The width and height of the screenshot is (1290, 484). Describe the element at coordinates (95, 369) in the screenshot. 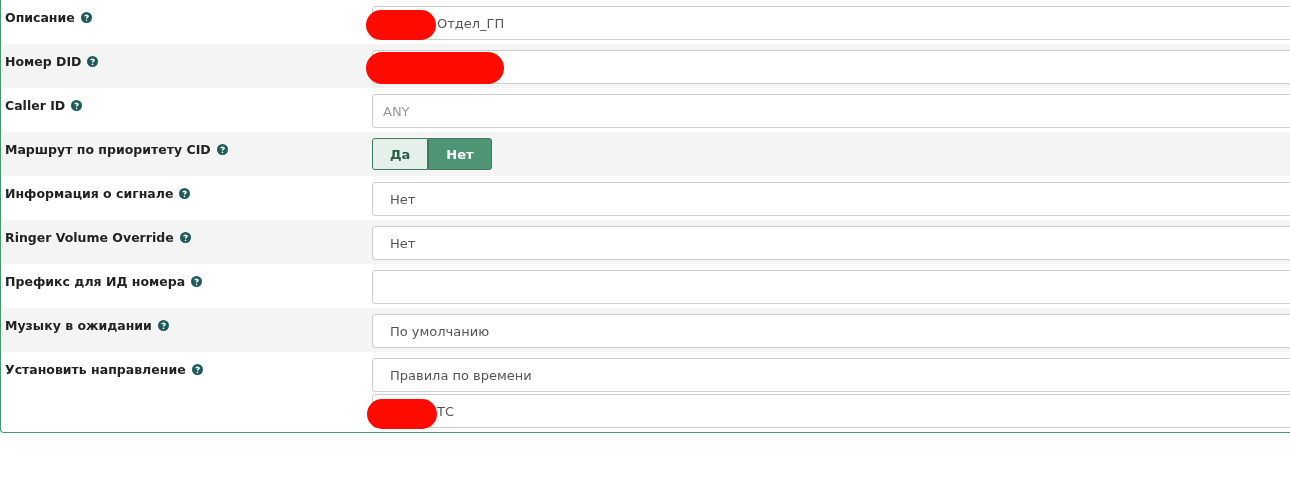

I see `field-label: Установить направление` at that location.